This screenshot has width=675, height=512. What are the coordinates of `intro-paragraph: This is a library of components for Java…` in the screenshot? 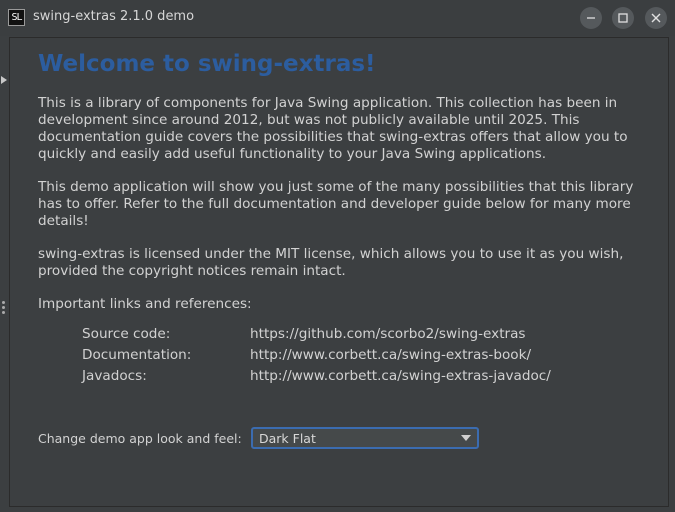 It's located at (333, 128).